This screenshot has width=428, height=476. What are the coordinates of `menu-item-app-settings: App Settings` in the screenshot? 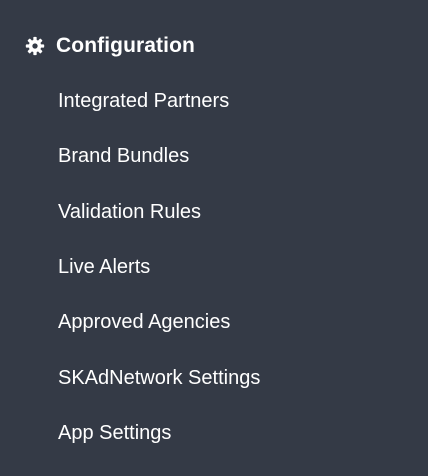 It's located at (159, 433).